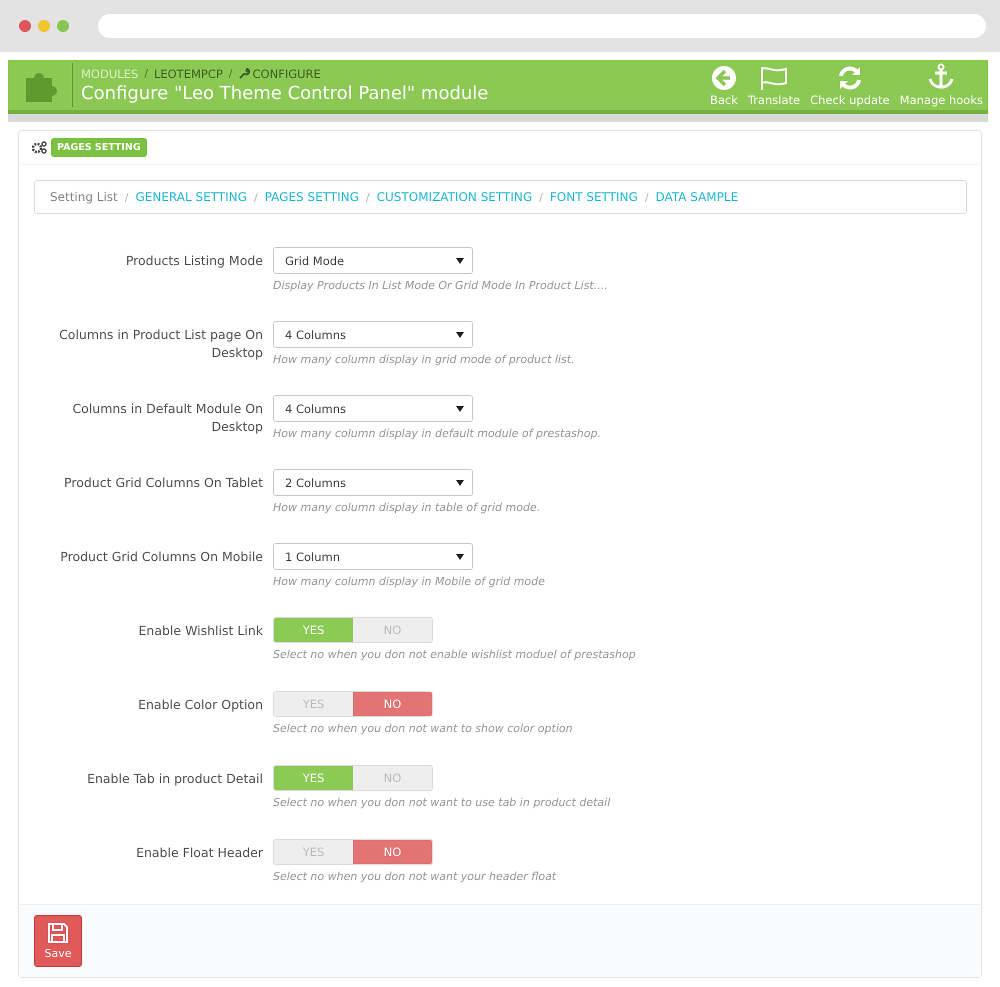 The width and height of the screenshot is (1000, 987). I want to click on setting-link: CUSTOMIZATION SETTING, so click(454, 197).